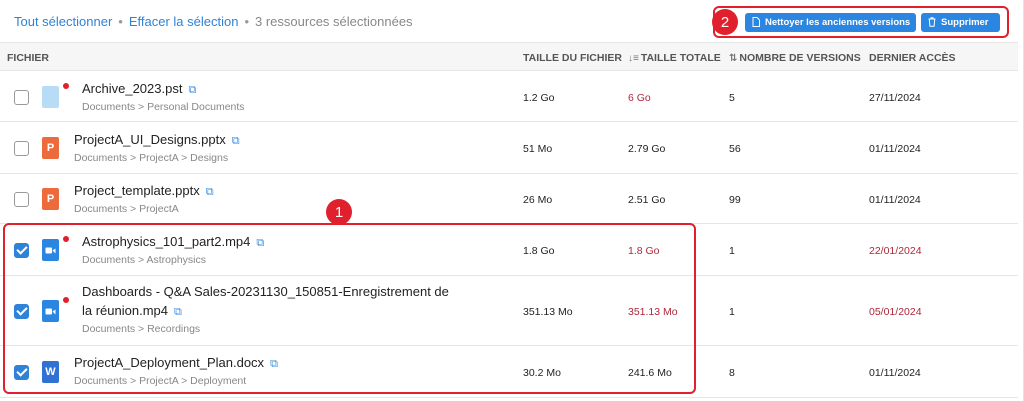 This screenshot has width=1024, height=401. What do you see at coordinates (895, 312) in the screenshot?
I see `last-access: 05/01/2024` at bounding box center [895, 312].